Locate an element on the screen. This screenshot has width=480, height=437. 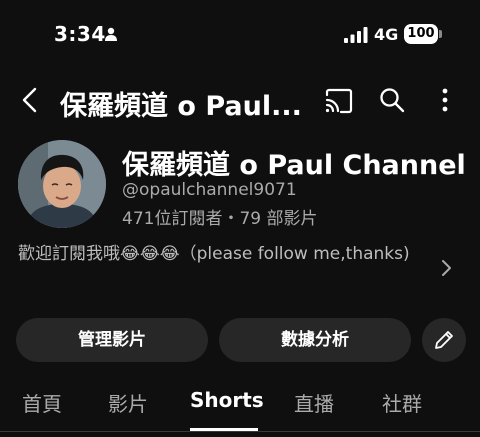
person-icon is located at coordinates (111, 34).